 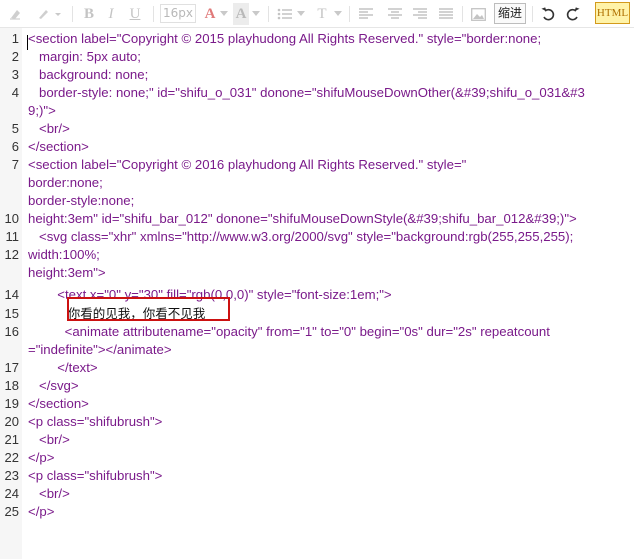 I want to click on line-number: 25, so click(x=11, y=511).